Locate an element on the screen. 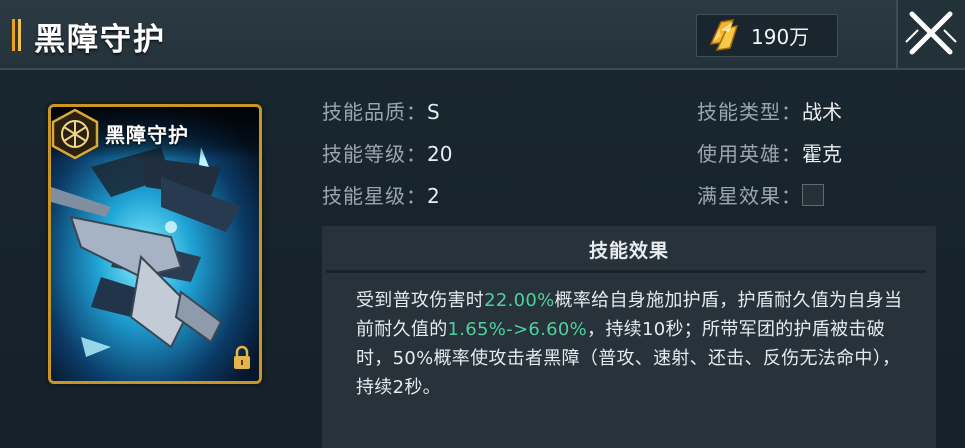  gold-crystal-icon is located at coordinates (723, 35).